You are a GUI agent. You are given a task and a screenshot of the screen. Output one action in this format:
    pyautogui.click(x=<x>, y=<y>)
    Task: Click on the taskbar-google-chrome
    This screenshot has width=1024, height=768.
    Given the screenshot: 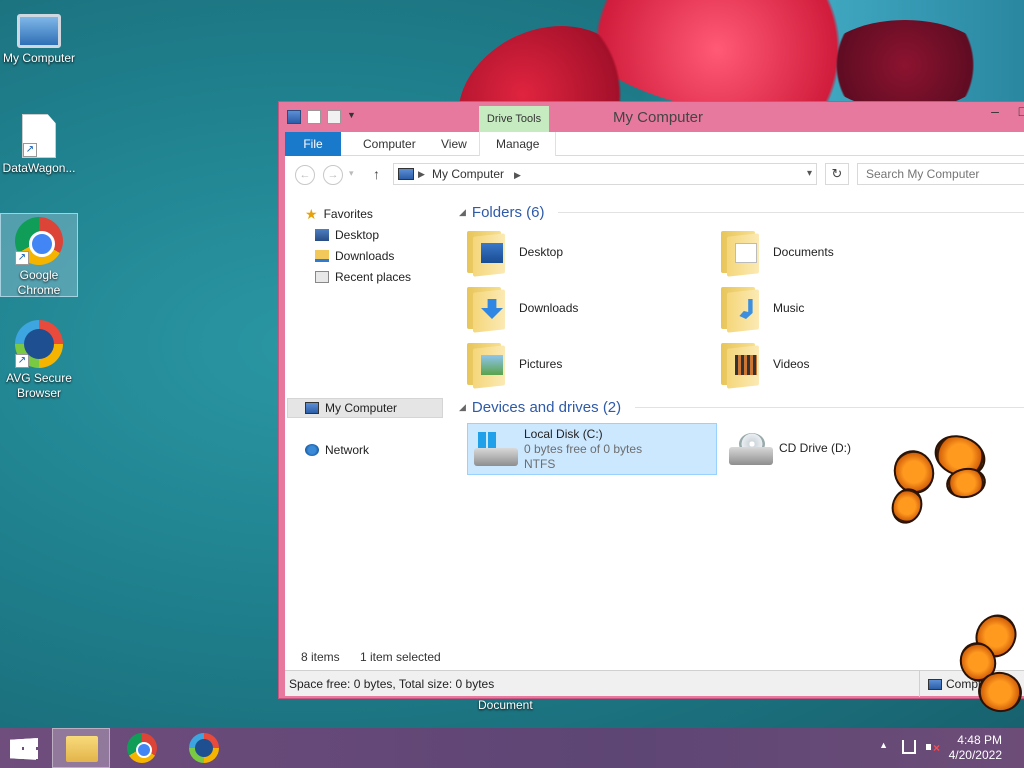 What is the action you would take?
    pyautogui.click(x=143, y=748)
    